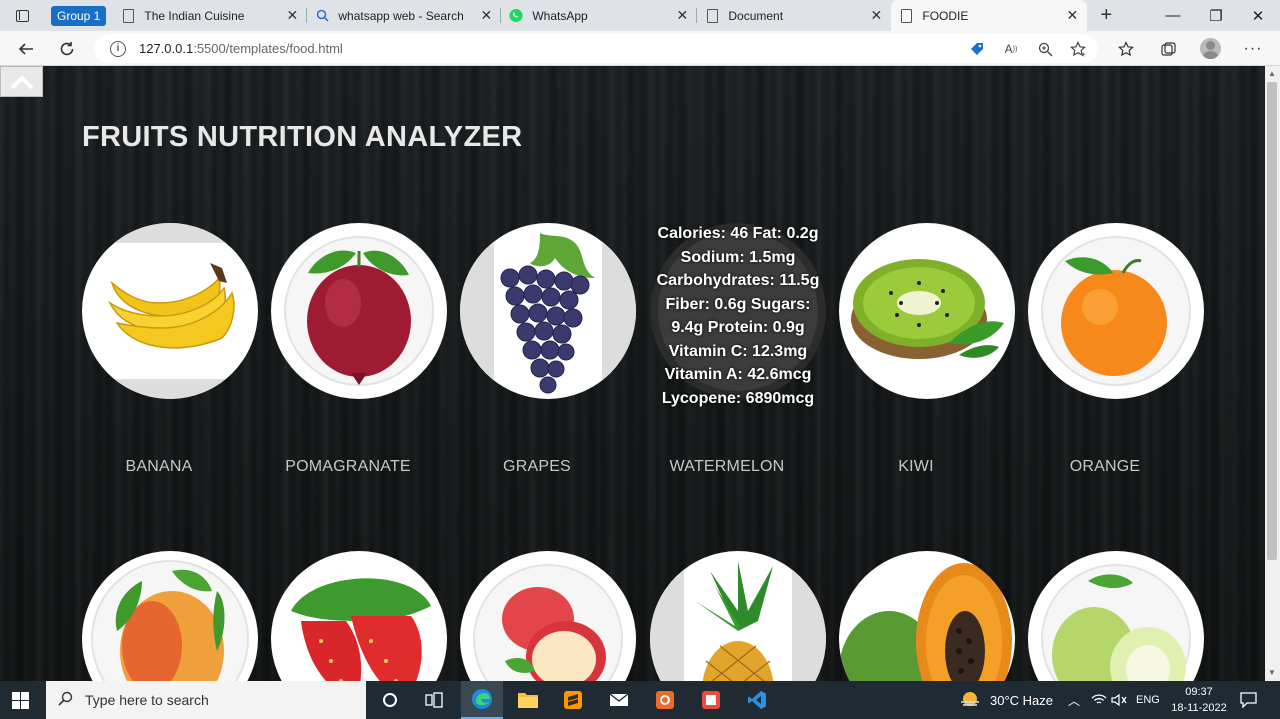 The image size is (1280, 719). I want to click on vscode-button, so click(757, 700).